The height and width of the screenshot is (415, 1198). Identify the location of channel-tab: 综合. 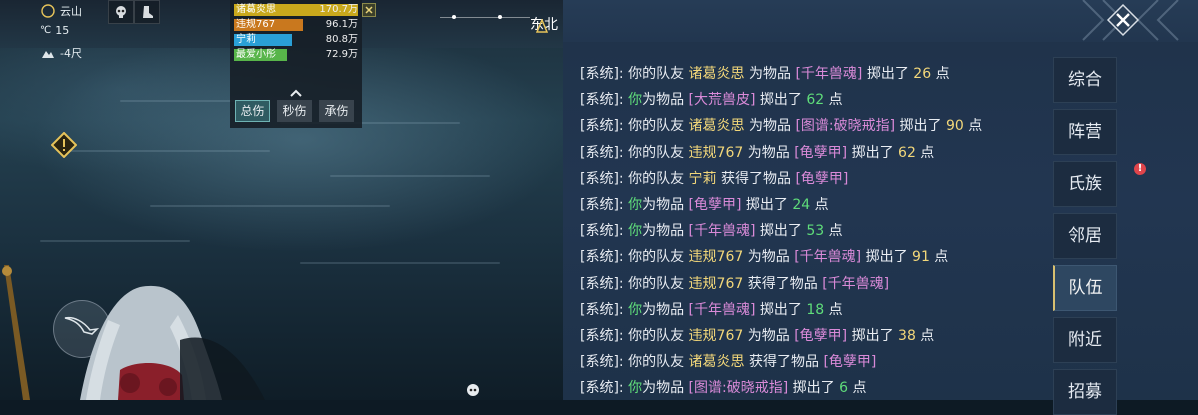
(1085, 80).